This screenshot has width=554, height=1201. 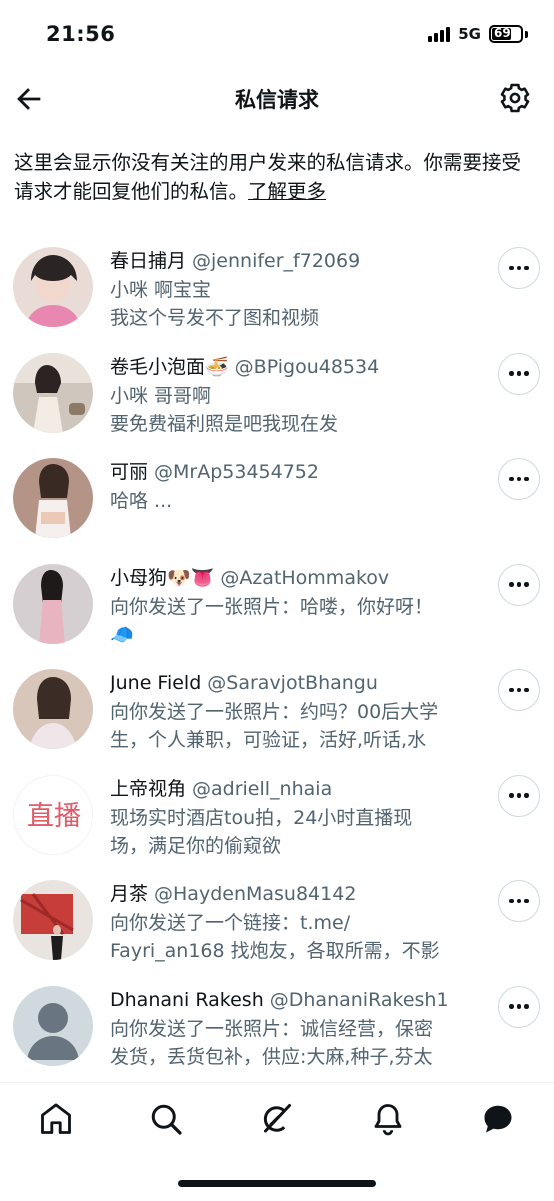 I want to click on sender-name: Dhanani Rakesh, so click(x=187, y=999).